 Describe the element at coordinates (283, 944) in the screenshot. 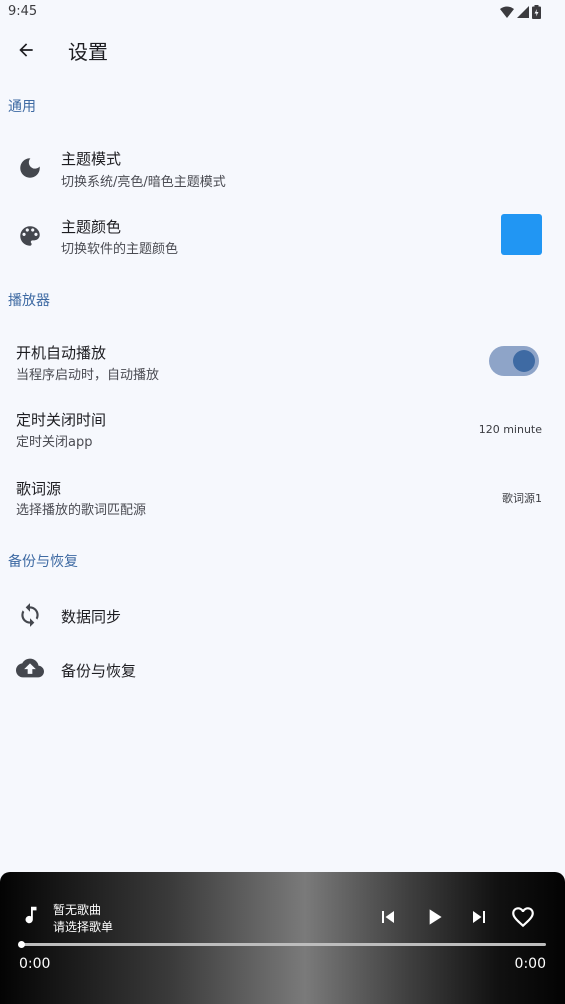

I see `progress-track` at that location.